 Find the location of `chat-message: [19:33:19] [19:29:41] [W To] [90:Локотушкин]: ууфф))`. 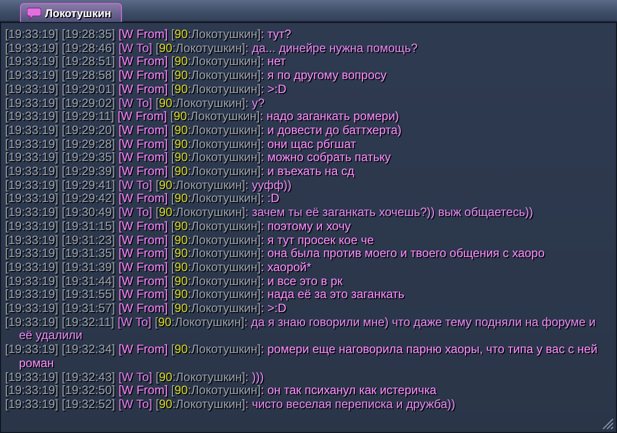

chat-message: [19:33:19] [19:29:41] [W To] [90:Локотушкин]: ууфф)) is located at coordinates (148, 185).